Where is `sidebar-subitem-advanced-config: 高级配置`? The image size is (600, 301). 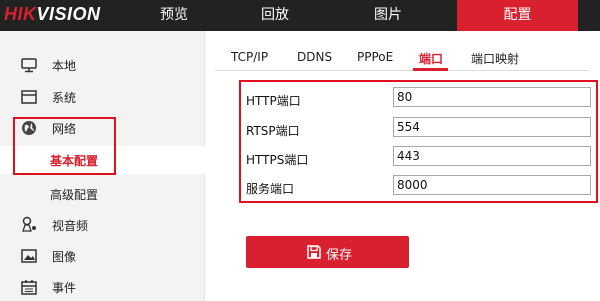 sidebar-subitem-advanced-config: 高级配置 is located at coordinates (102, 194).